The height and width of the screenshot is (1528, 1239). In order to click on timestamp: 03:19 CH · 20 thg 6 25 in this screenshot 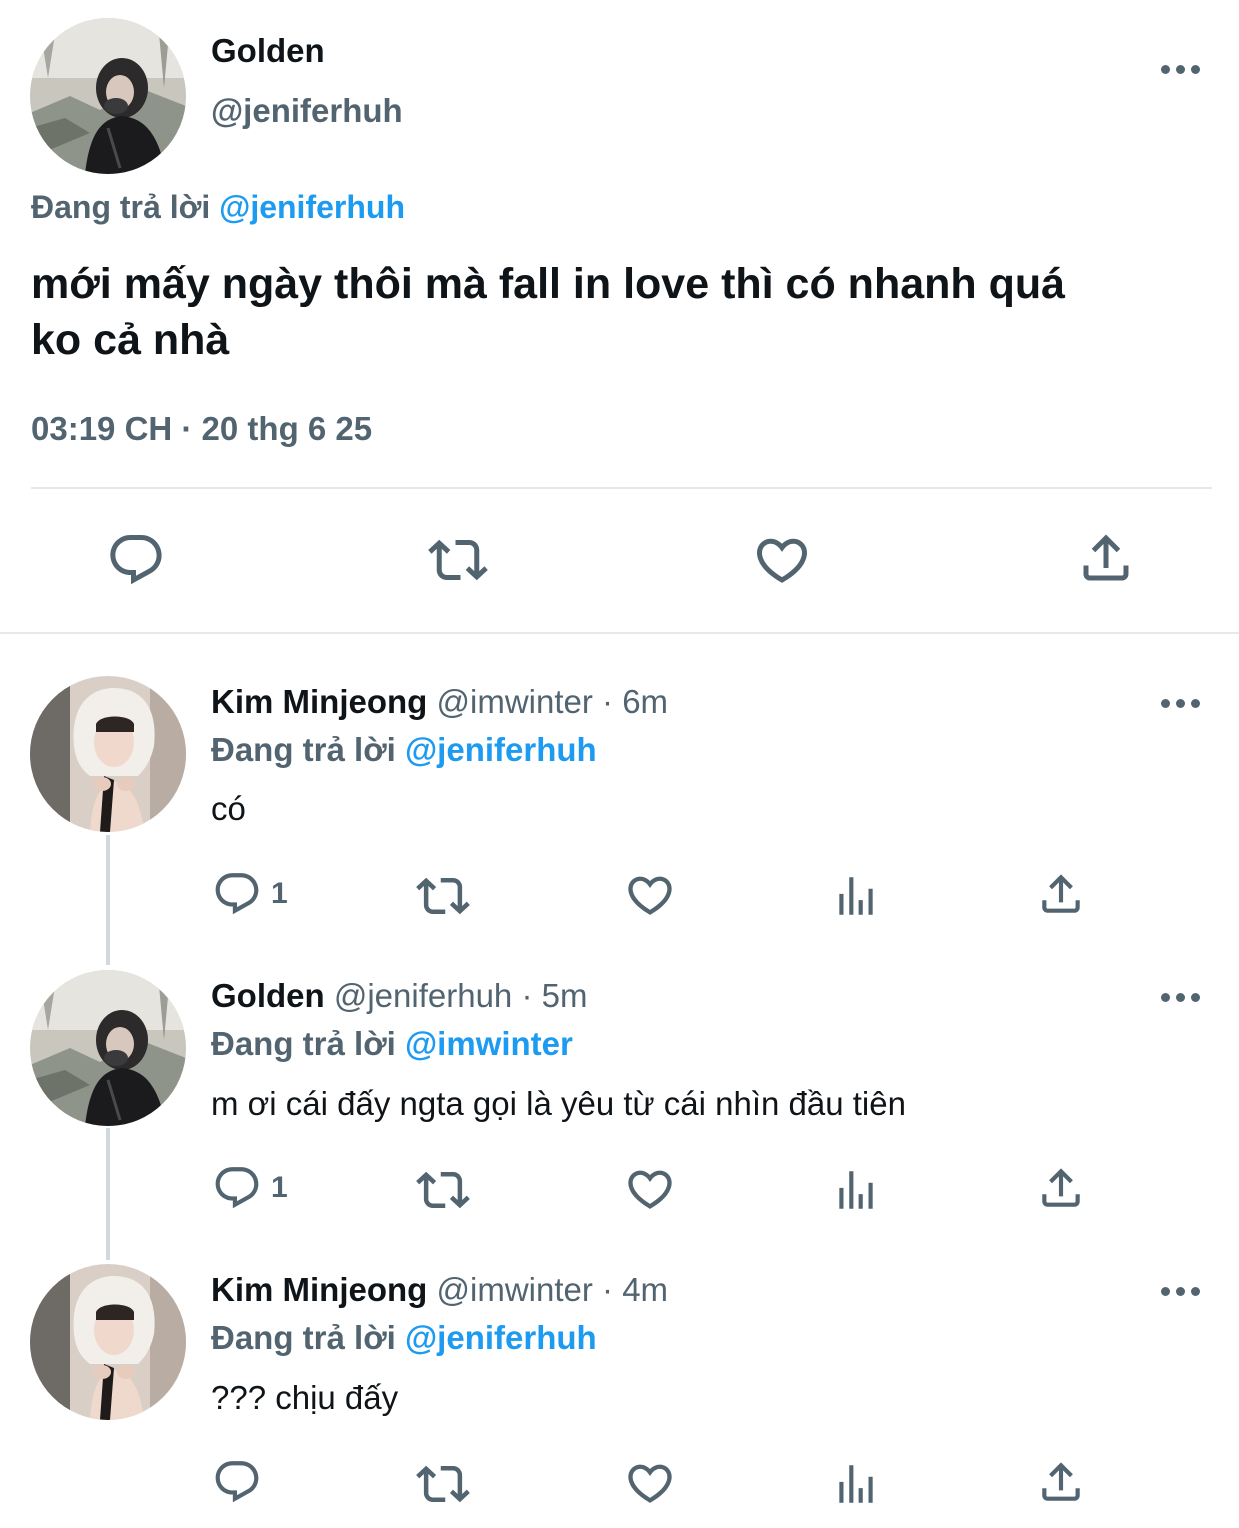, I will do `click(201, 429)`.